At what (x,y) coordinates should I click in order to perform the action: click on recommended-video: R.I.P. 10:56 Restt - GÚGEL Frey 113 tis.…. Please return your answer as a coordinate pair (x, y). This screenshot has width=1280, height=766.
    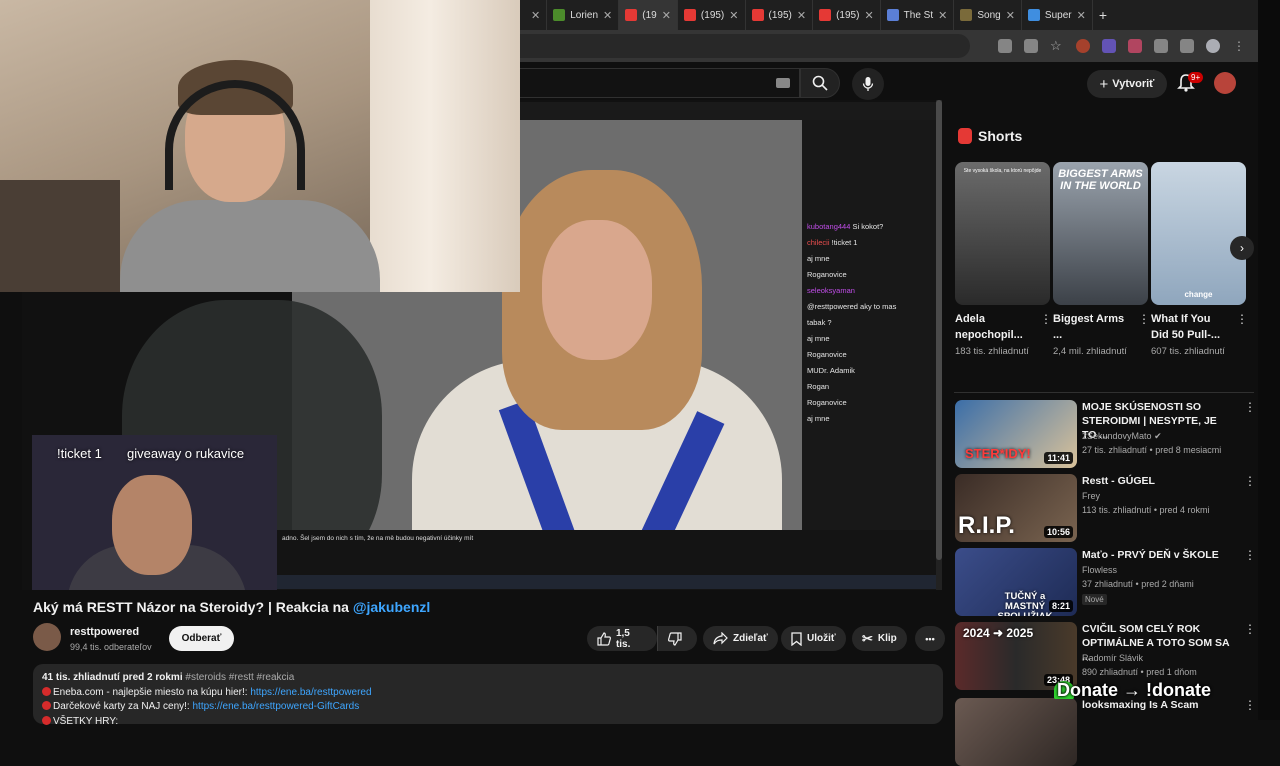
    Looking at the image, I should click on (1105, 508).